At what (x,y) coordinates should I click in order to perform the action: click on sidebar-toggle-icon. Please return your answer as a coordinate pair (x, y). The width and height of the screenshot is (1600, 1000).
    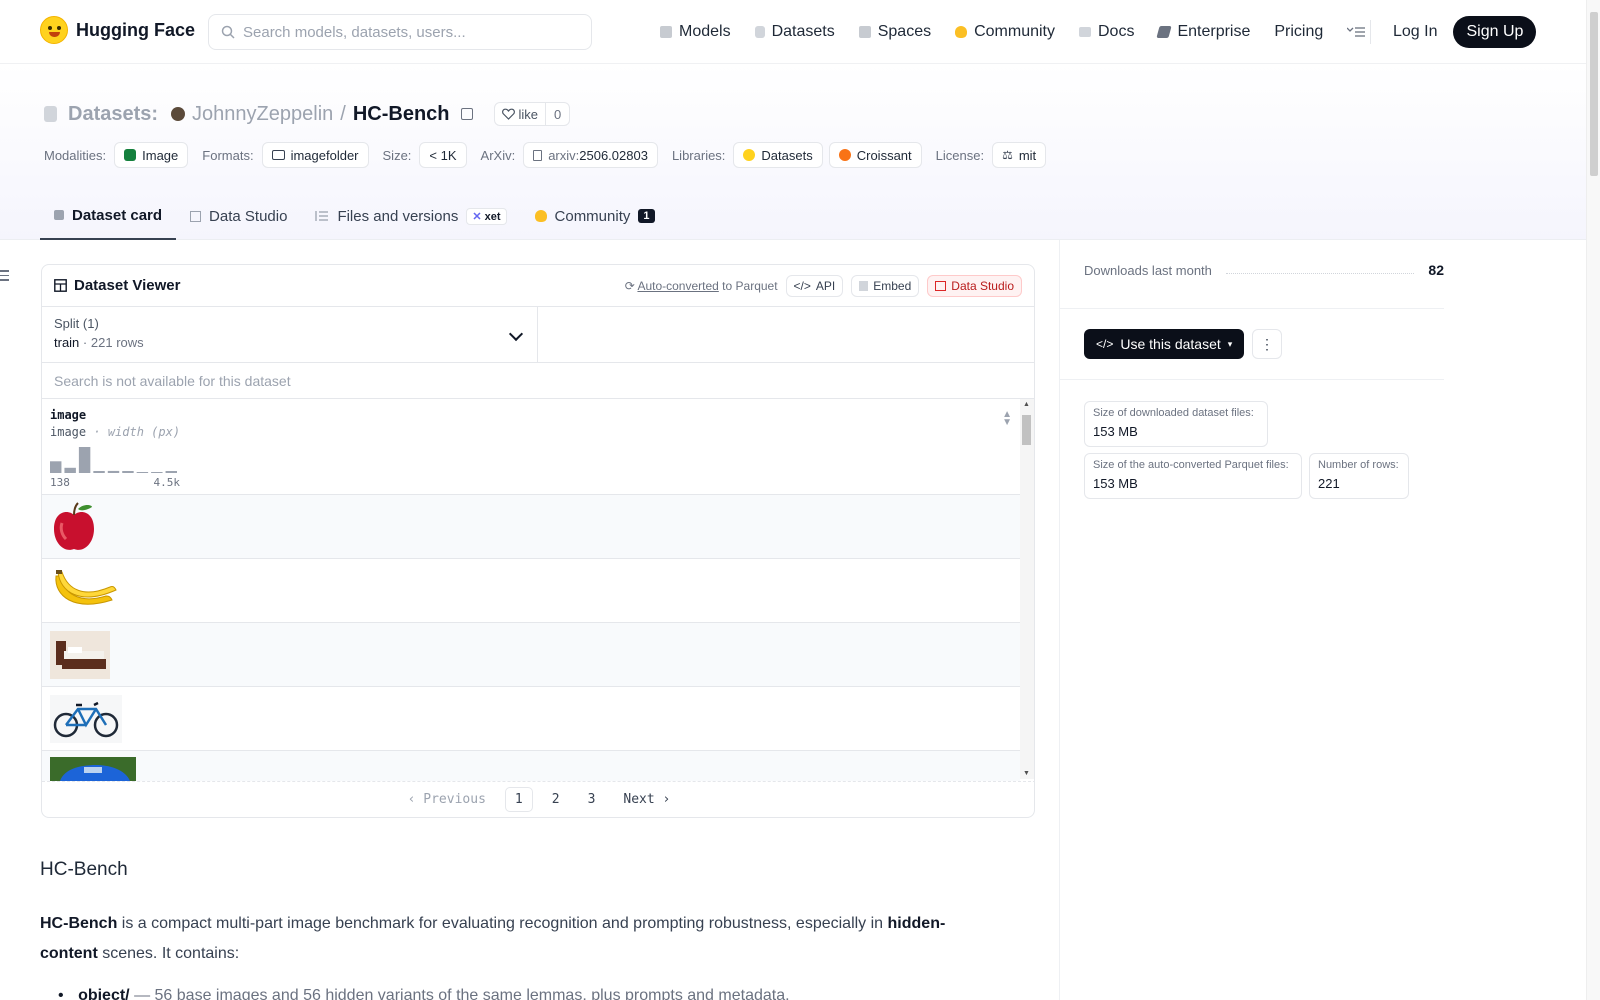
    Looking at the image, I should click on (5, 276).